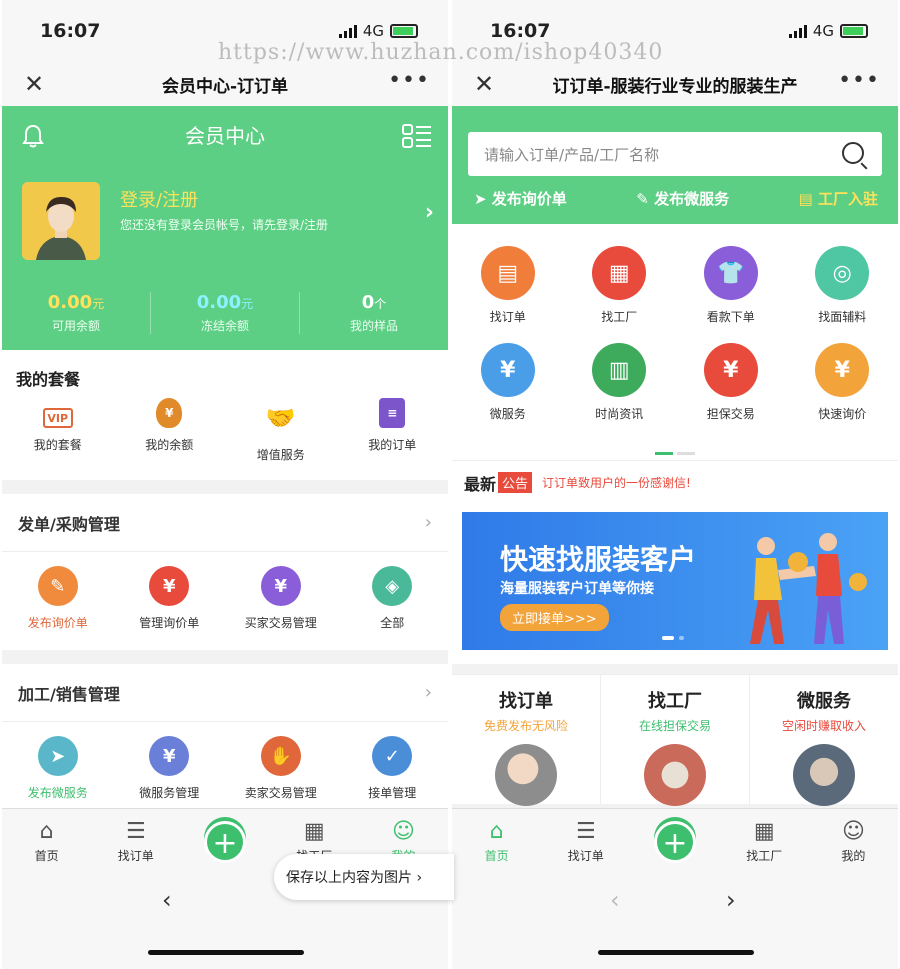  I want to click on grid-style-order: 👕 看款下单, so click(731, 285).